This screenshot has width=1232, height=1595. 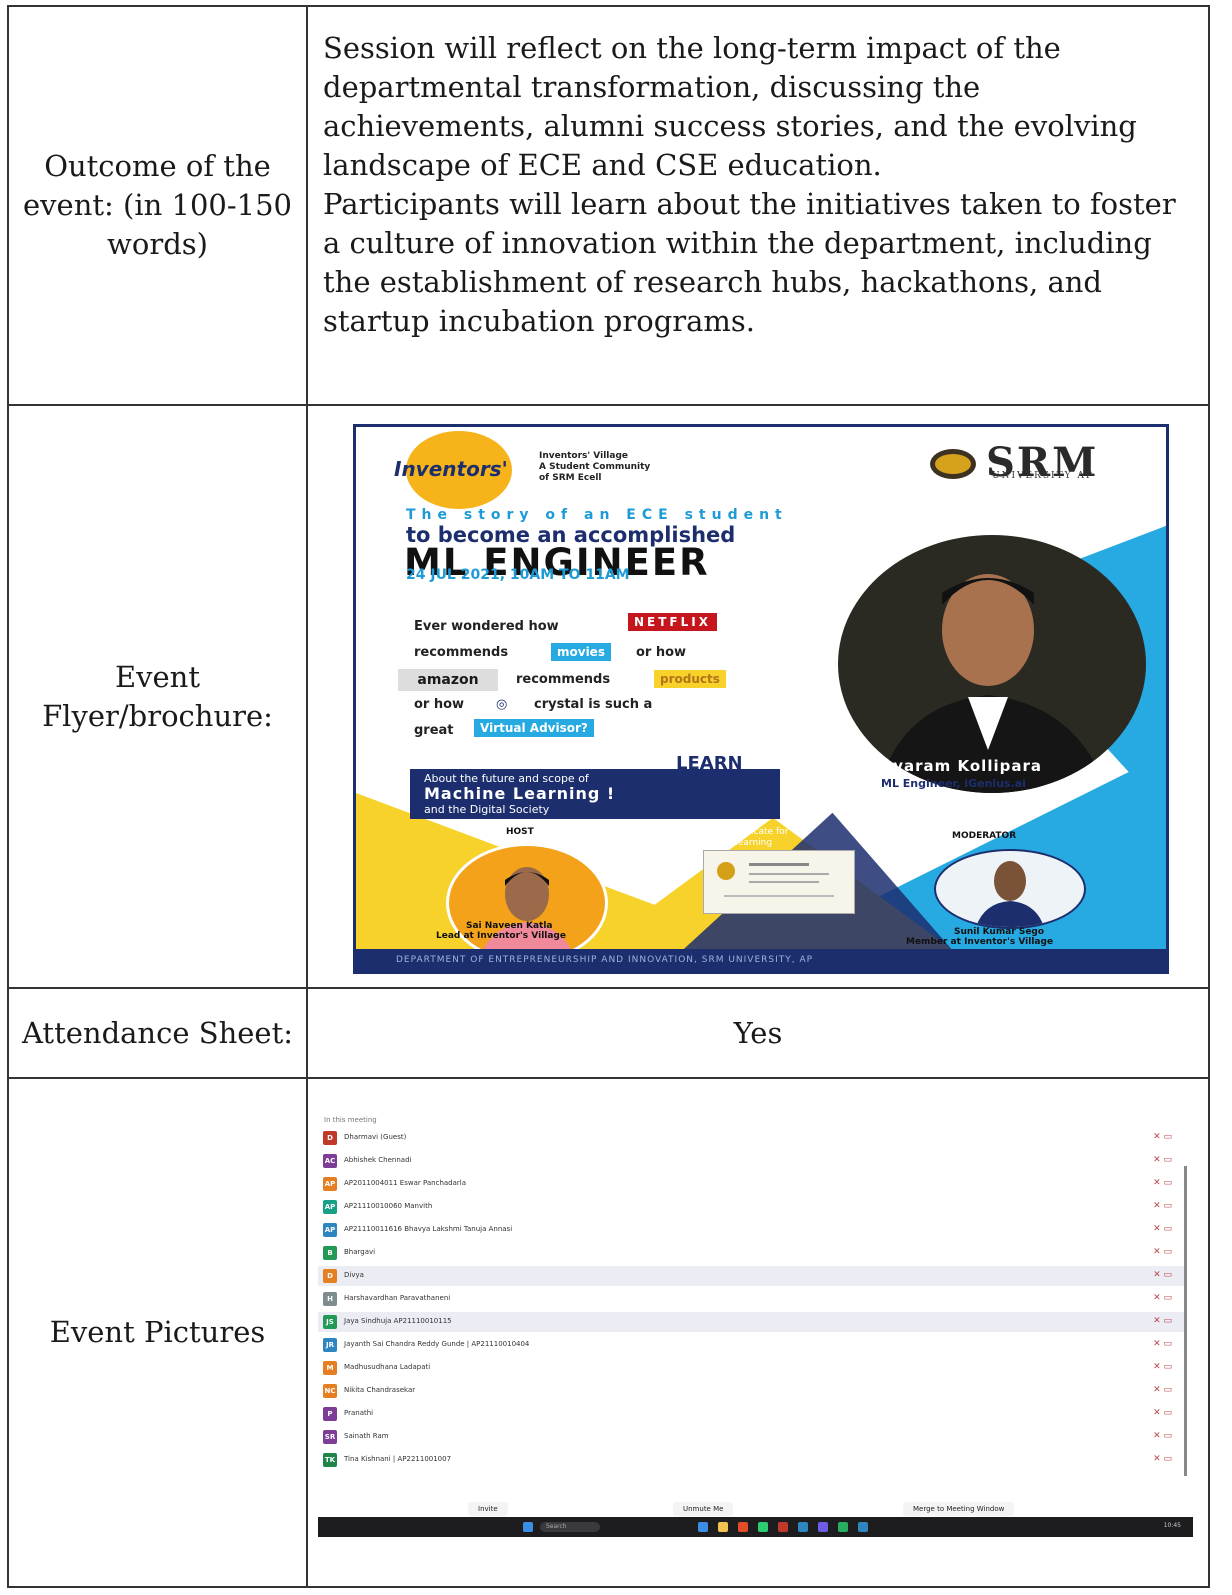 I want to click on learn-line: Machine Learning !, so click(x=520, y=793).